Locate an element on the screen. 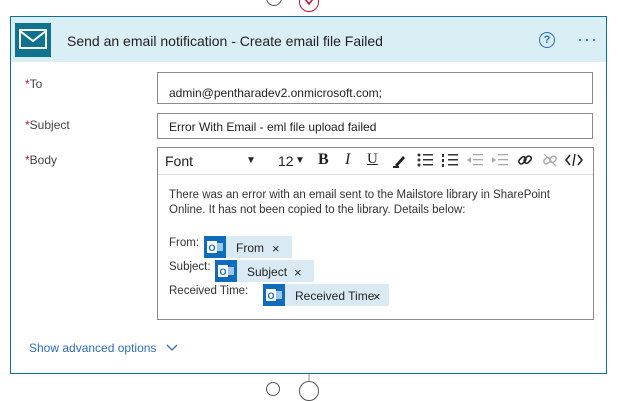  highlight-icon is located at coordinates (400, 161).